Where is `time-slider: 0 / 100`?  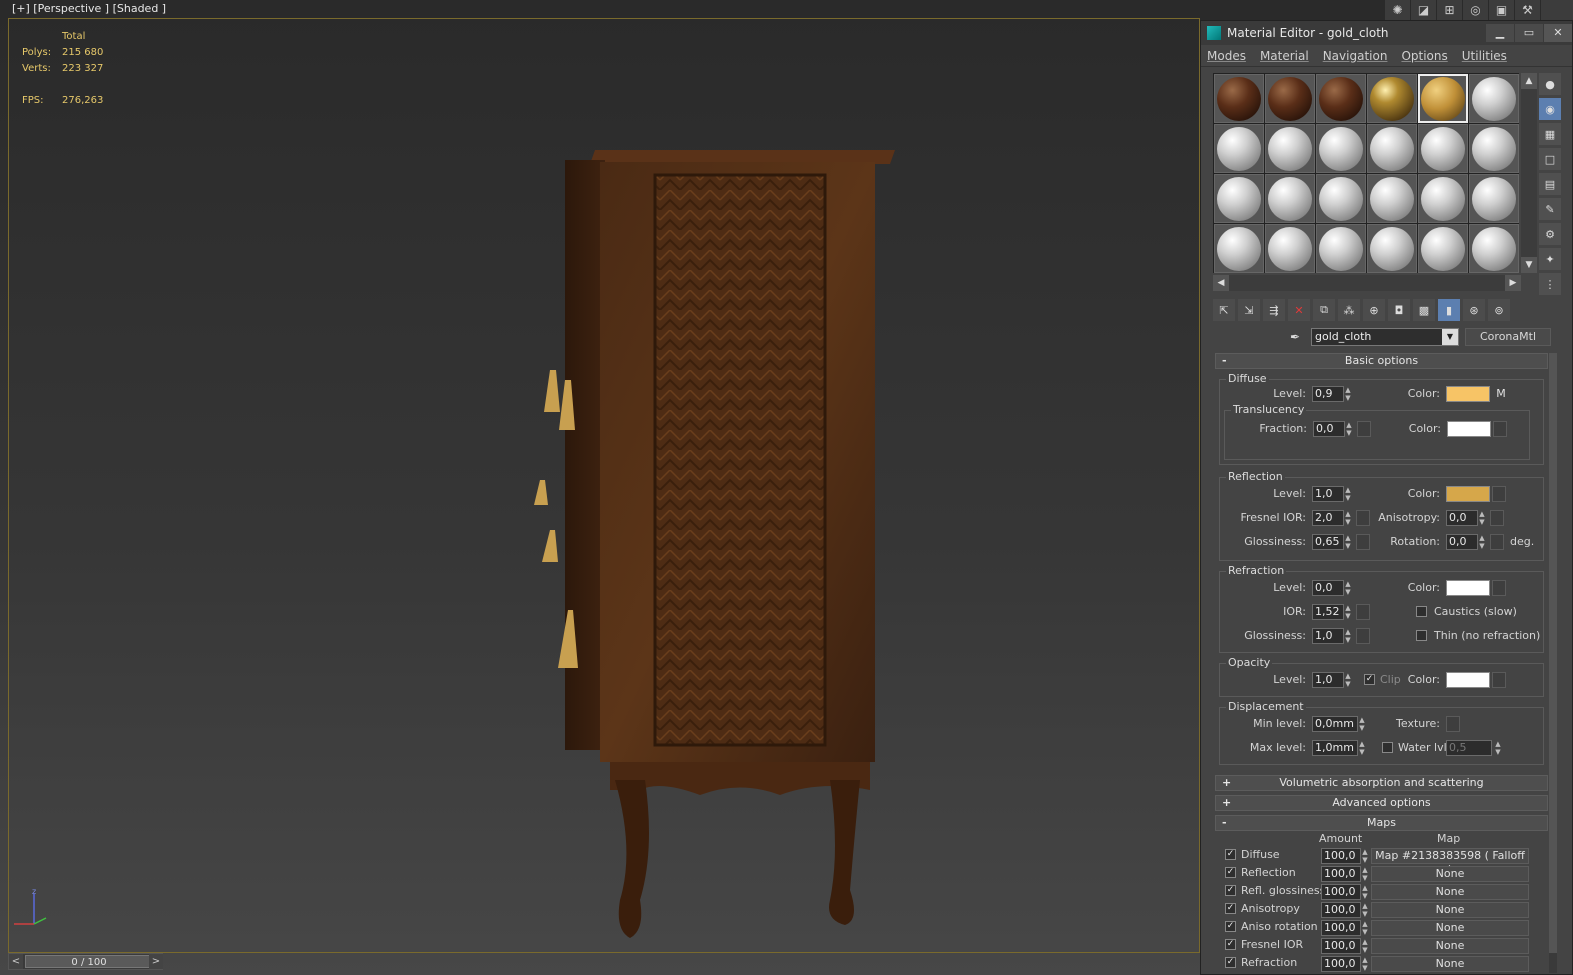 time-slider: 0 / 100 is located at coordinates (89, 961).